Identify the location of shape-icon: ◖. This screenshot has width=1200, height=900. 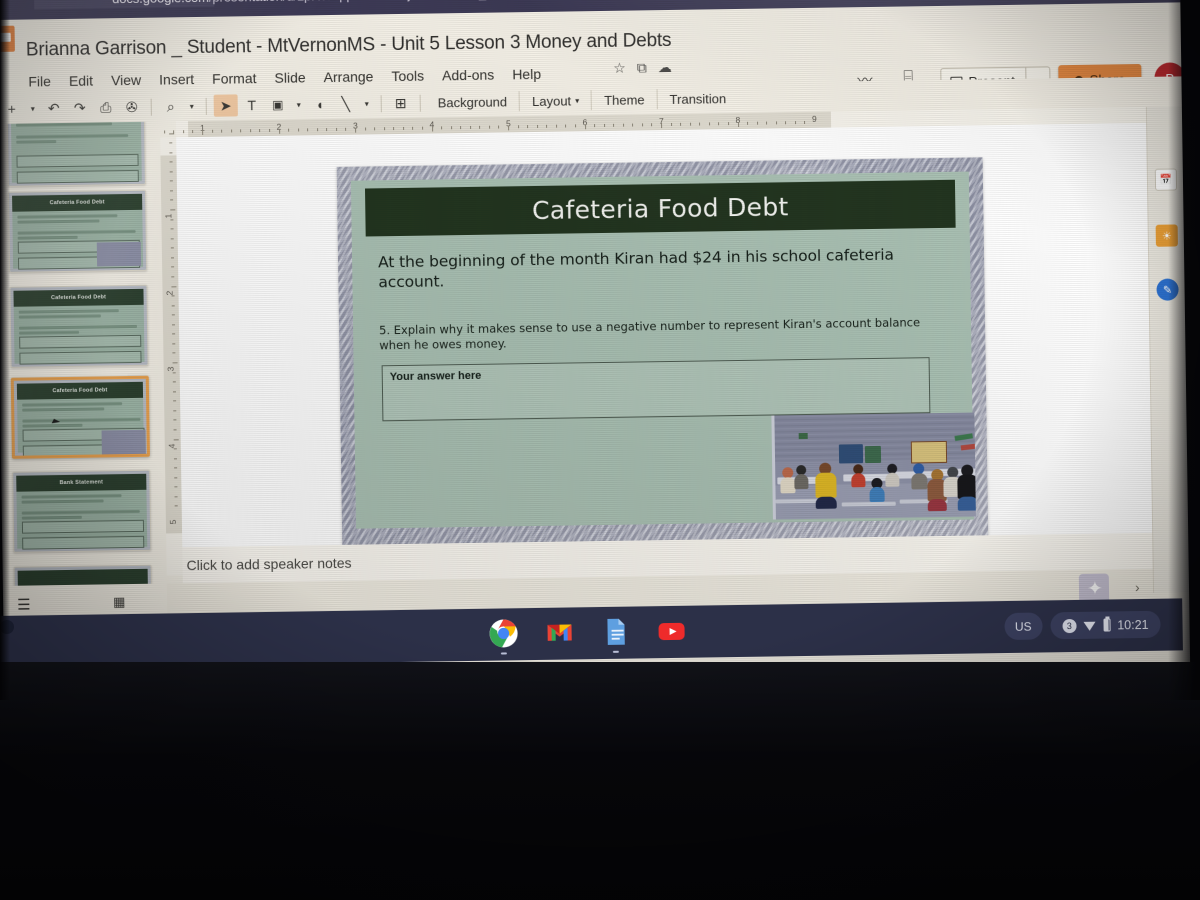
(320, 104).